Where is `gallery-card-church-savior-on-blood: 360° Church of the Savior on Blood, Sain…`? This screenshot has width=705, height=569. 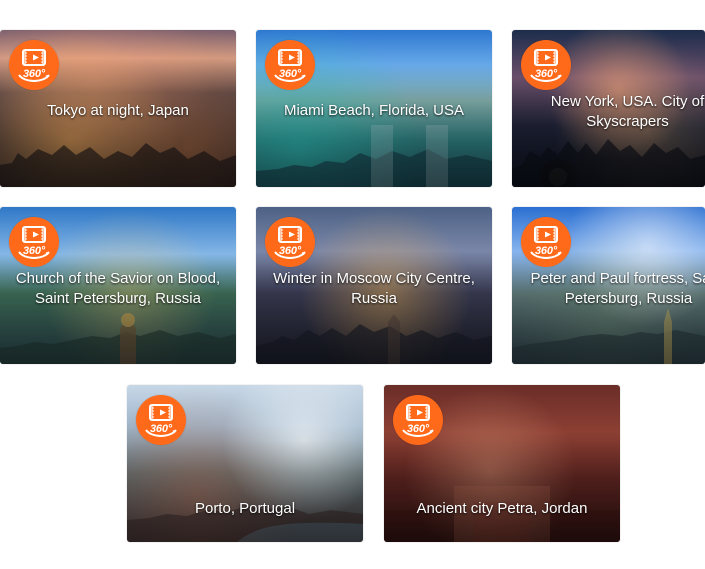 gallery-card-church-savior-on-blood: 360° Church of the Savior on Blood, Sain… is located at coordinates (118, 285).